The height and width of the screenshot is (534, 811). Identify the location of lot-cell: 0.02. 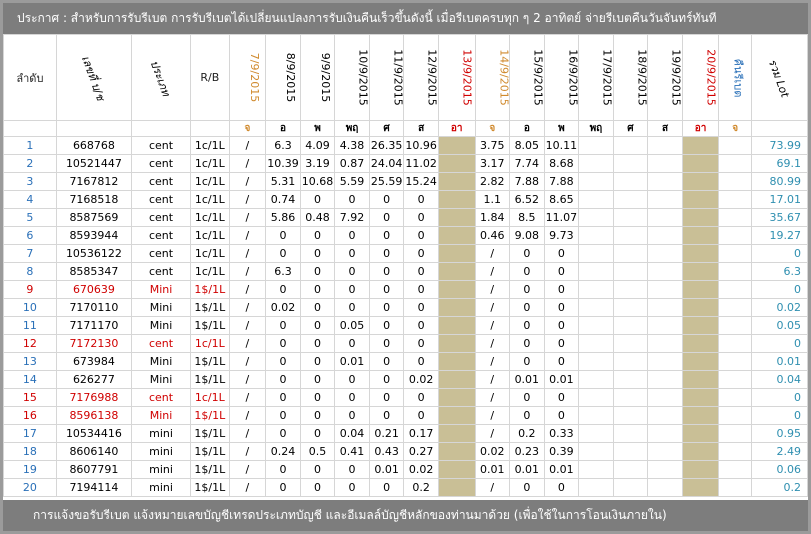
(421, 379).